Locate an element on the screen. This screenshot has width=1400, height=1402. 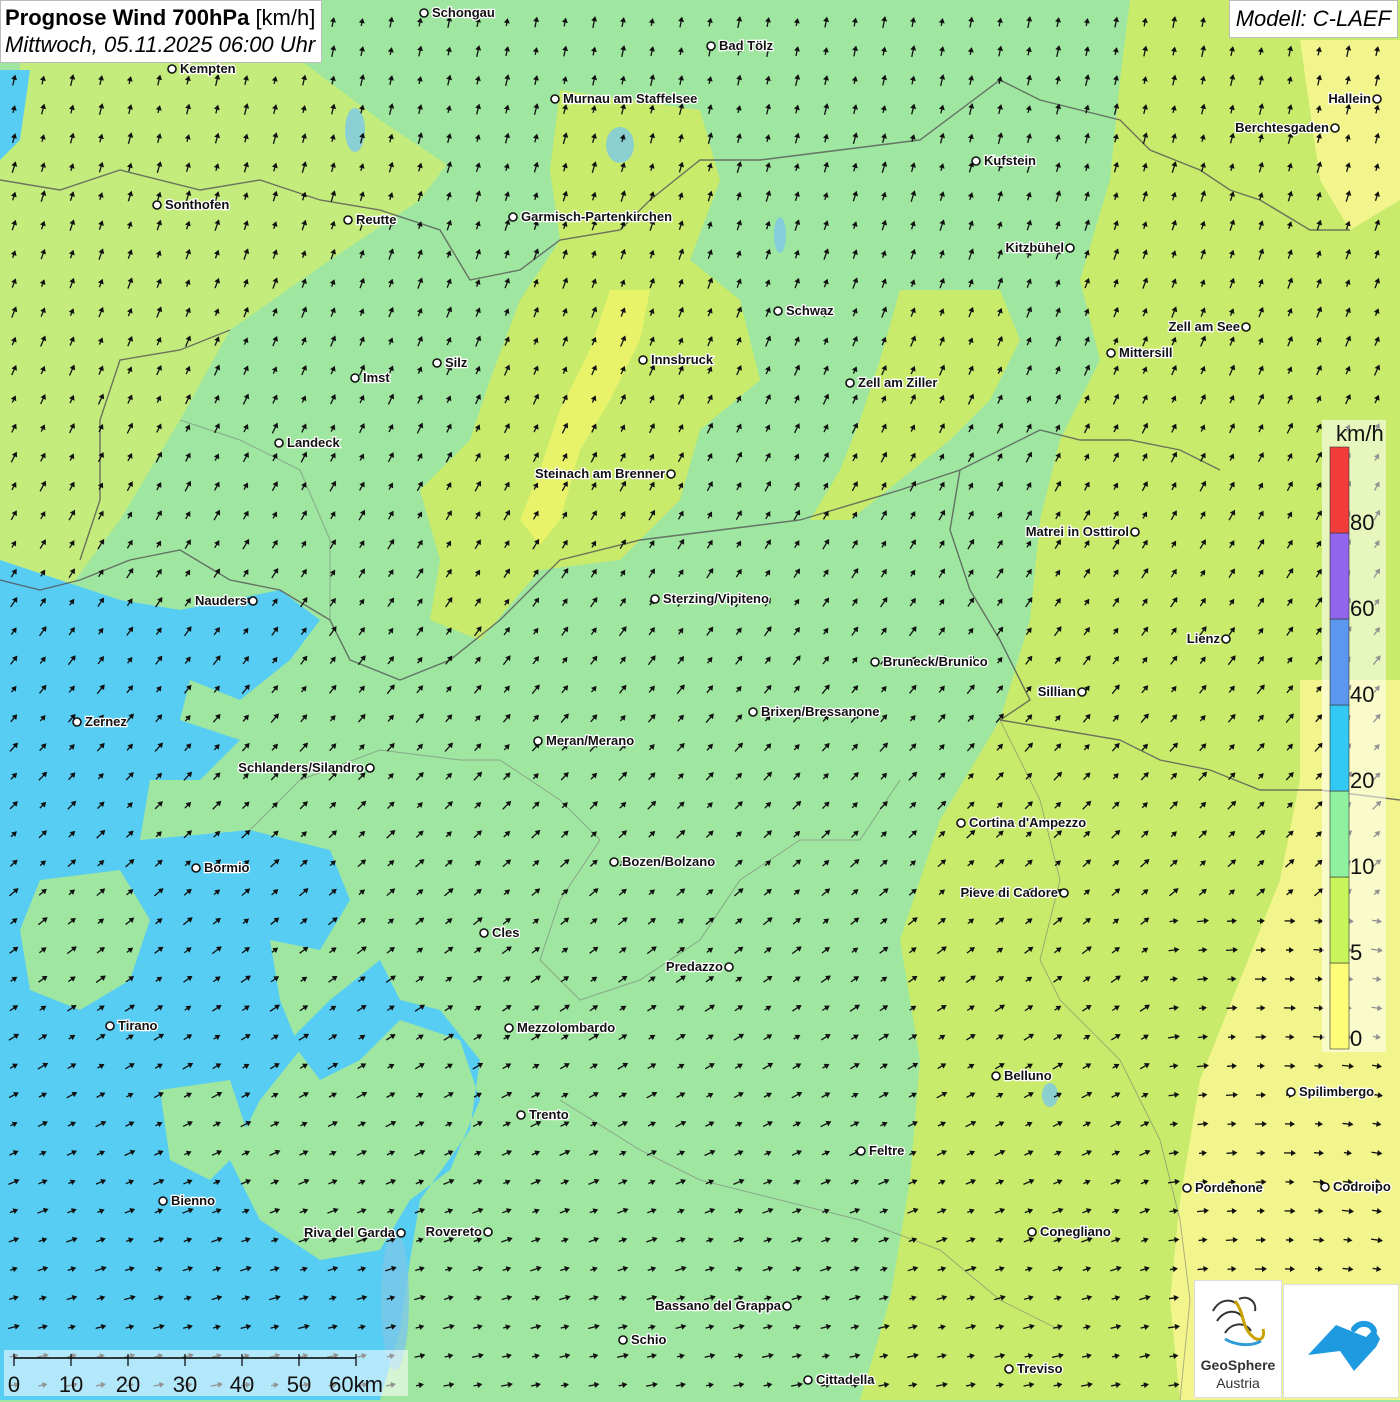
city-bozen-bolzano: Bozen/Bolzano is located at coordinates (662, 861).